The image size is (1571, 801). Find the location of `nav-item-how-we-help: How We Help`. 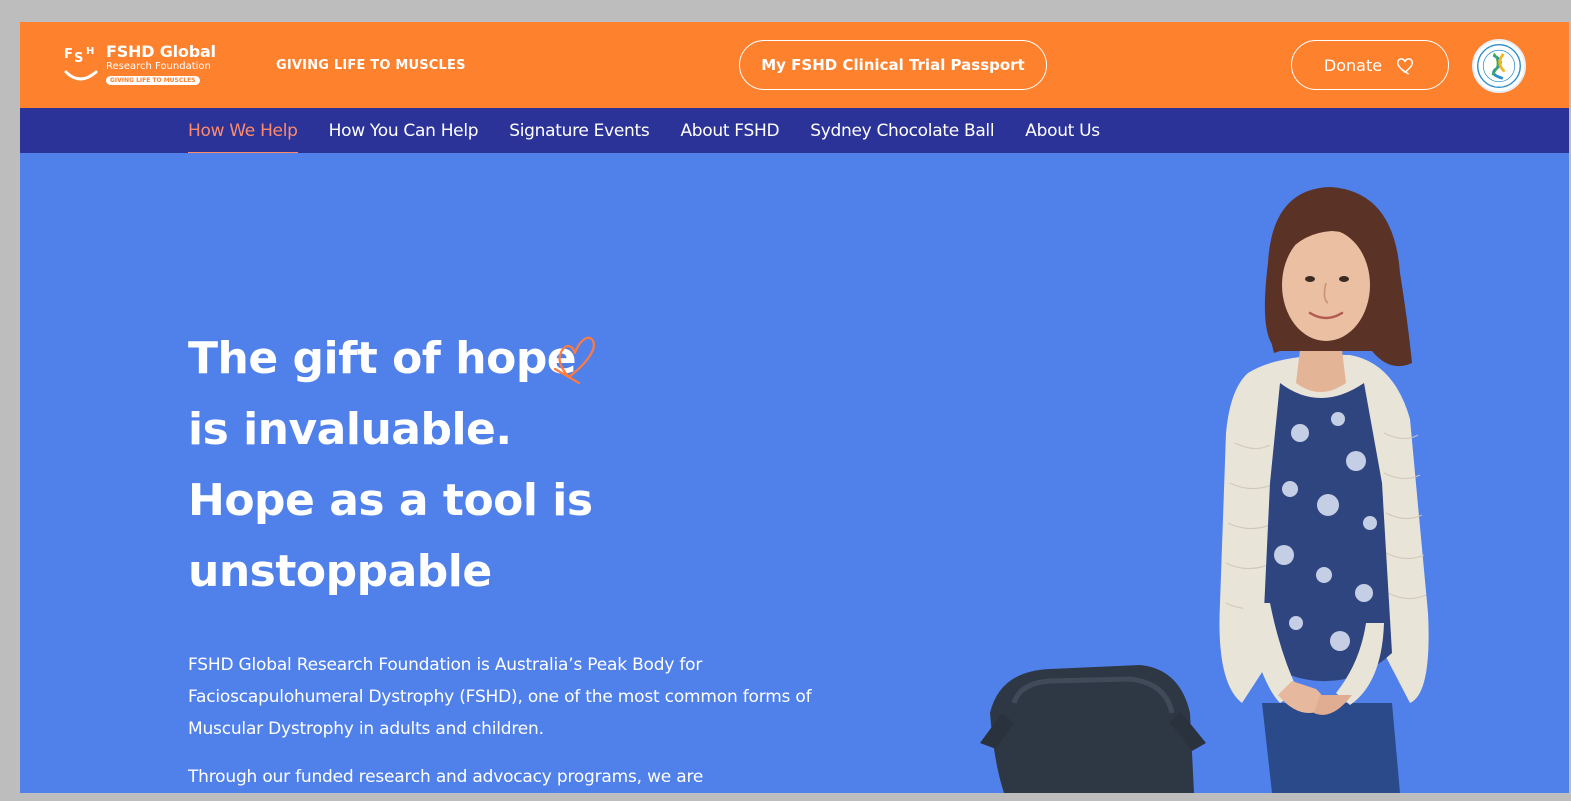

nav-item-how-we-help: How We Help is located at coordinates (243, 138).